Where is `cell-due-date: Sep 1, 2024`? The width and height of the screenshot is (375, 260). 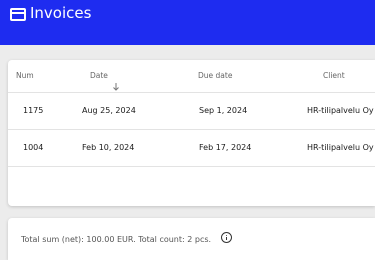
cell-due-date: Sep 1, 2024 is located at coordinates (223, 110).